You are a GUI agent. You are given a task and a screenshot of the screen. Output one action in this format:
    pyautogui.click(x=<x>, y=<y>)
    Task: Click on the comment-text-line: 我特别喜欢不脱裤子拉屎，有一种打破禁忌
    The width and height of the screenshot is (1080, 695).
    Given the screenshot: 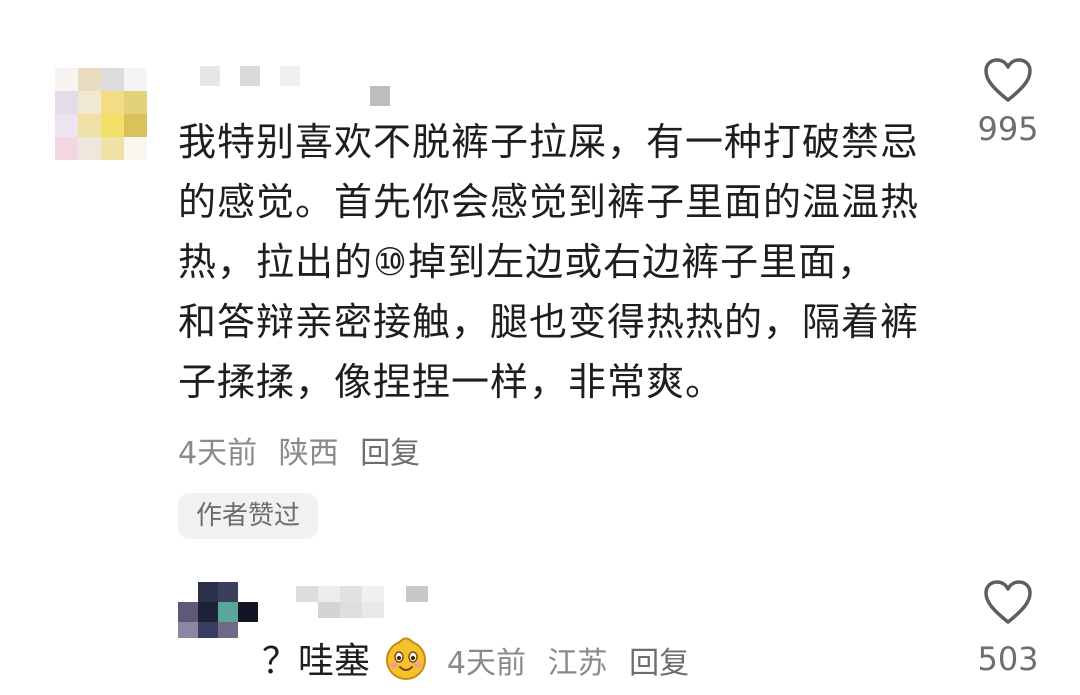 What is the action you would take?
    pyautogui.click(x=549, y=142)
    